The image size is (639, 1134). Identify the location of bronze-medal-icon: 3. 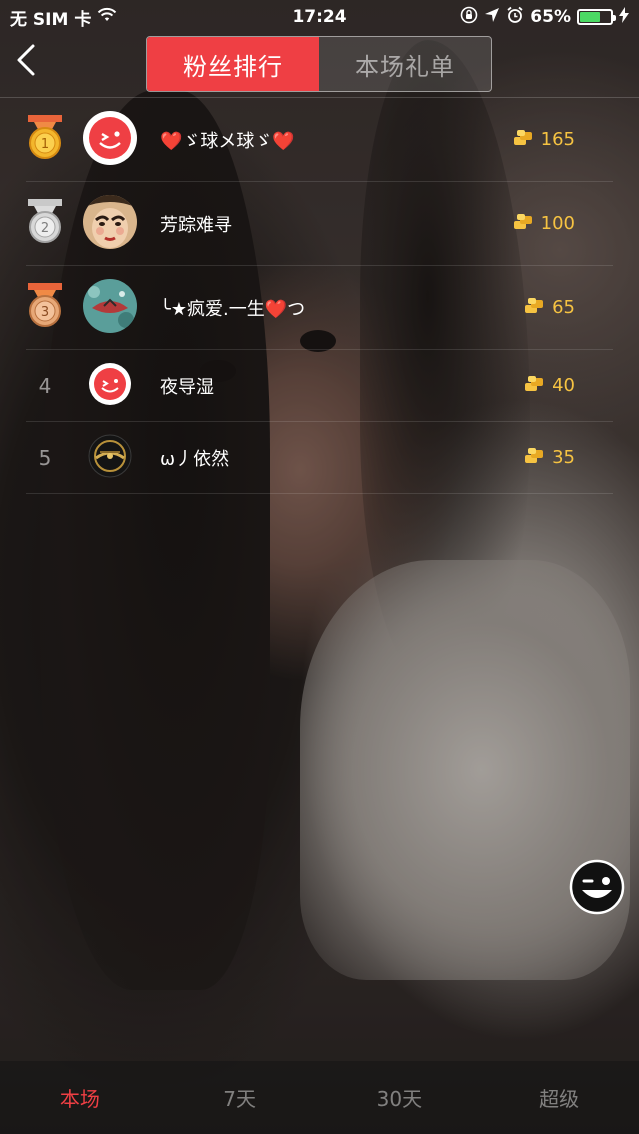
(45, 307).